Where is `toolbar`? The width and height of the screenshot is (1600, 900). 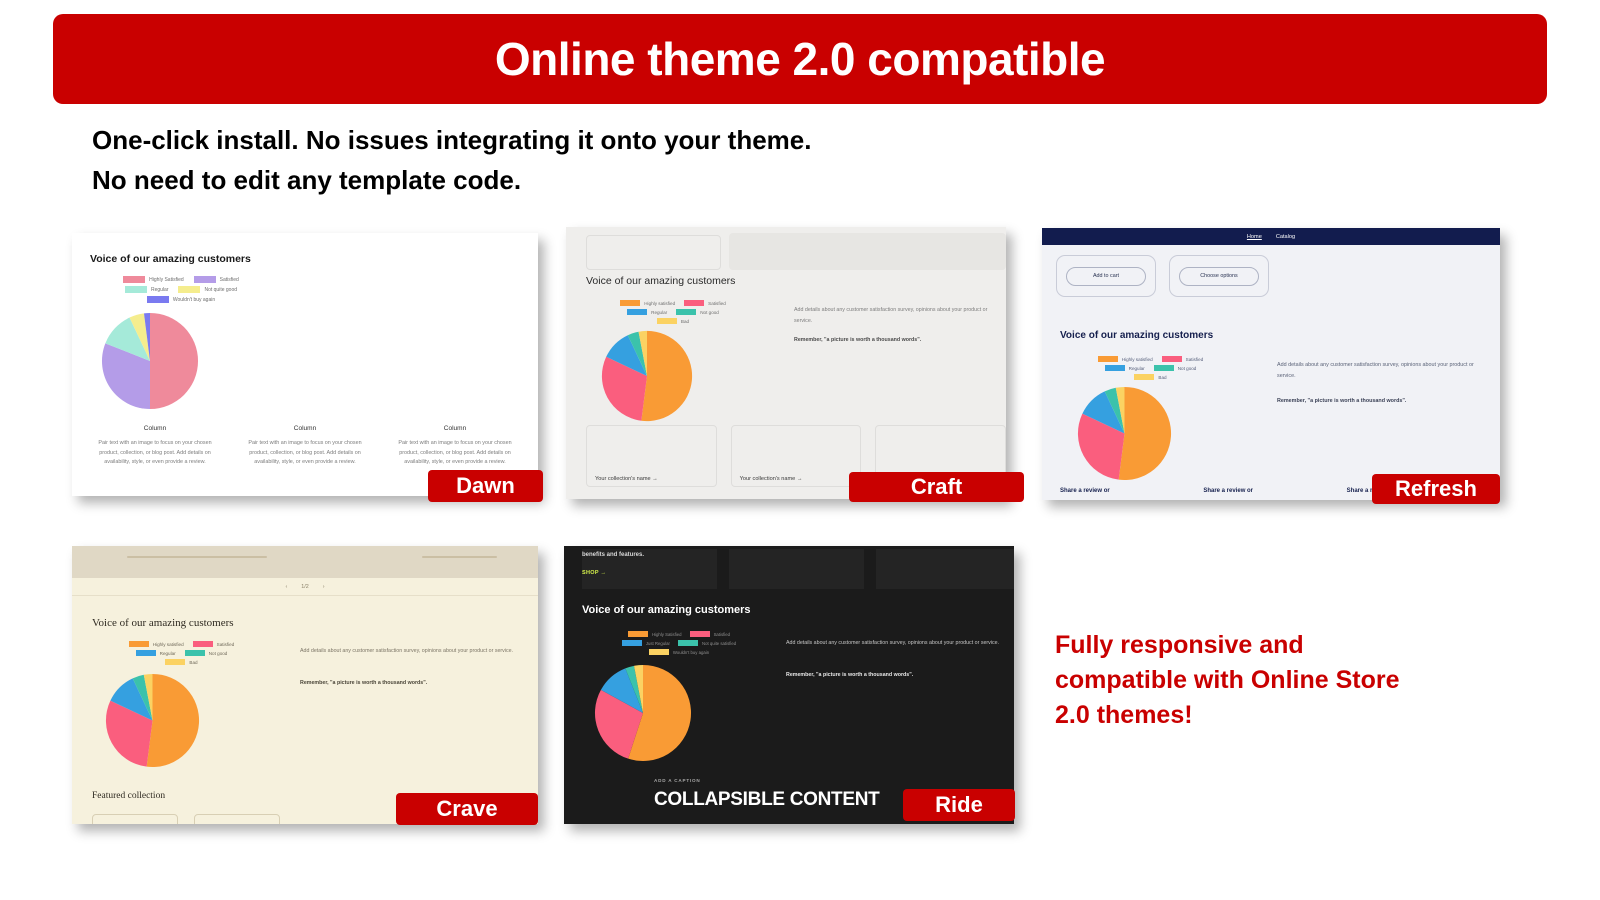 toolbar is located at coordinates (305, 562).